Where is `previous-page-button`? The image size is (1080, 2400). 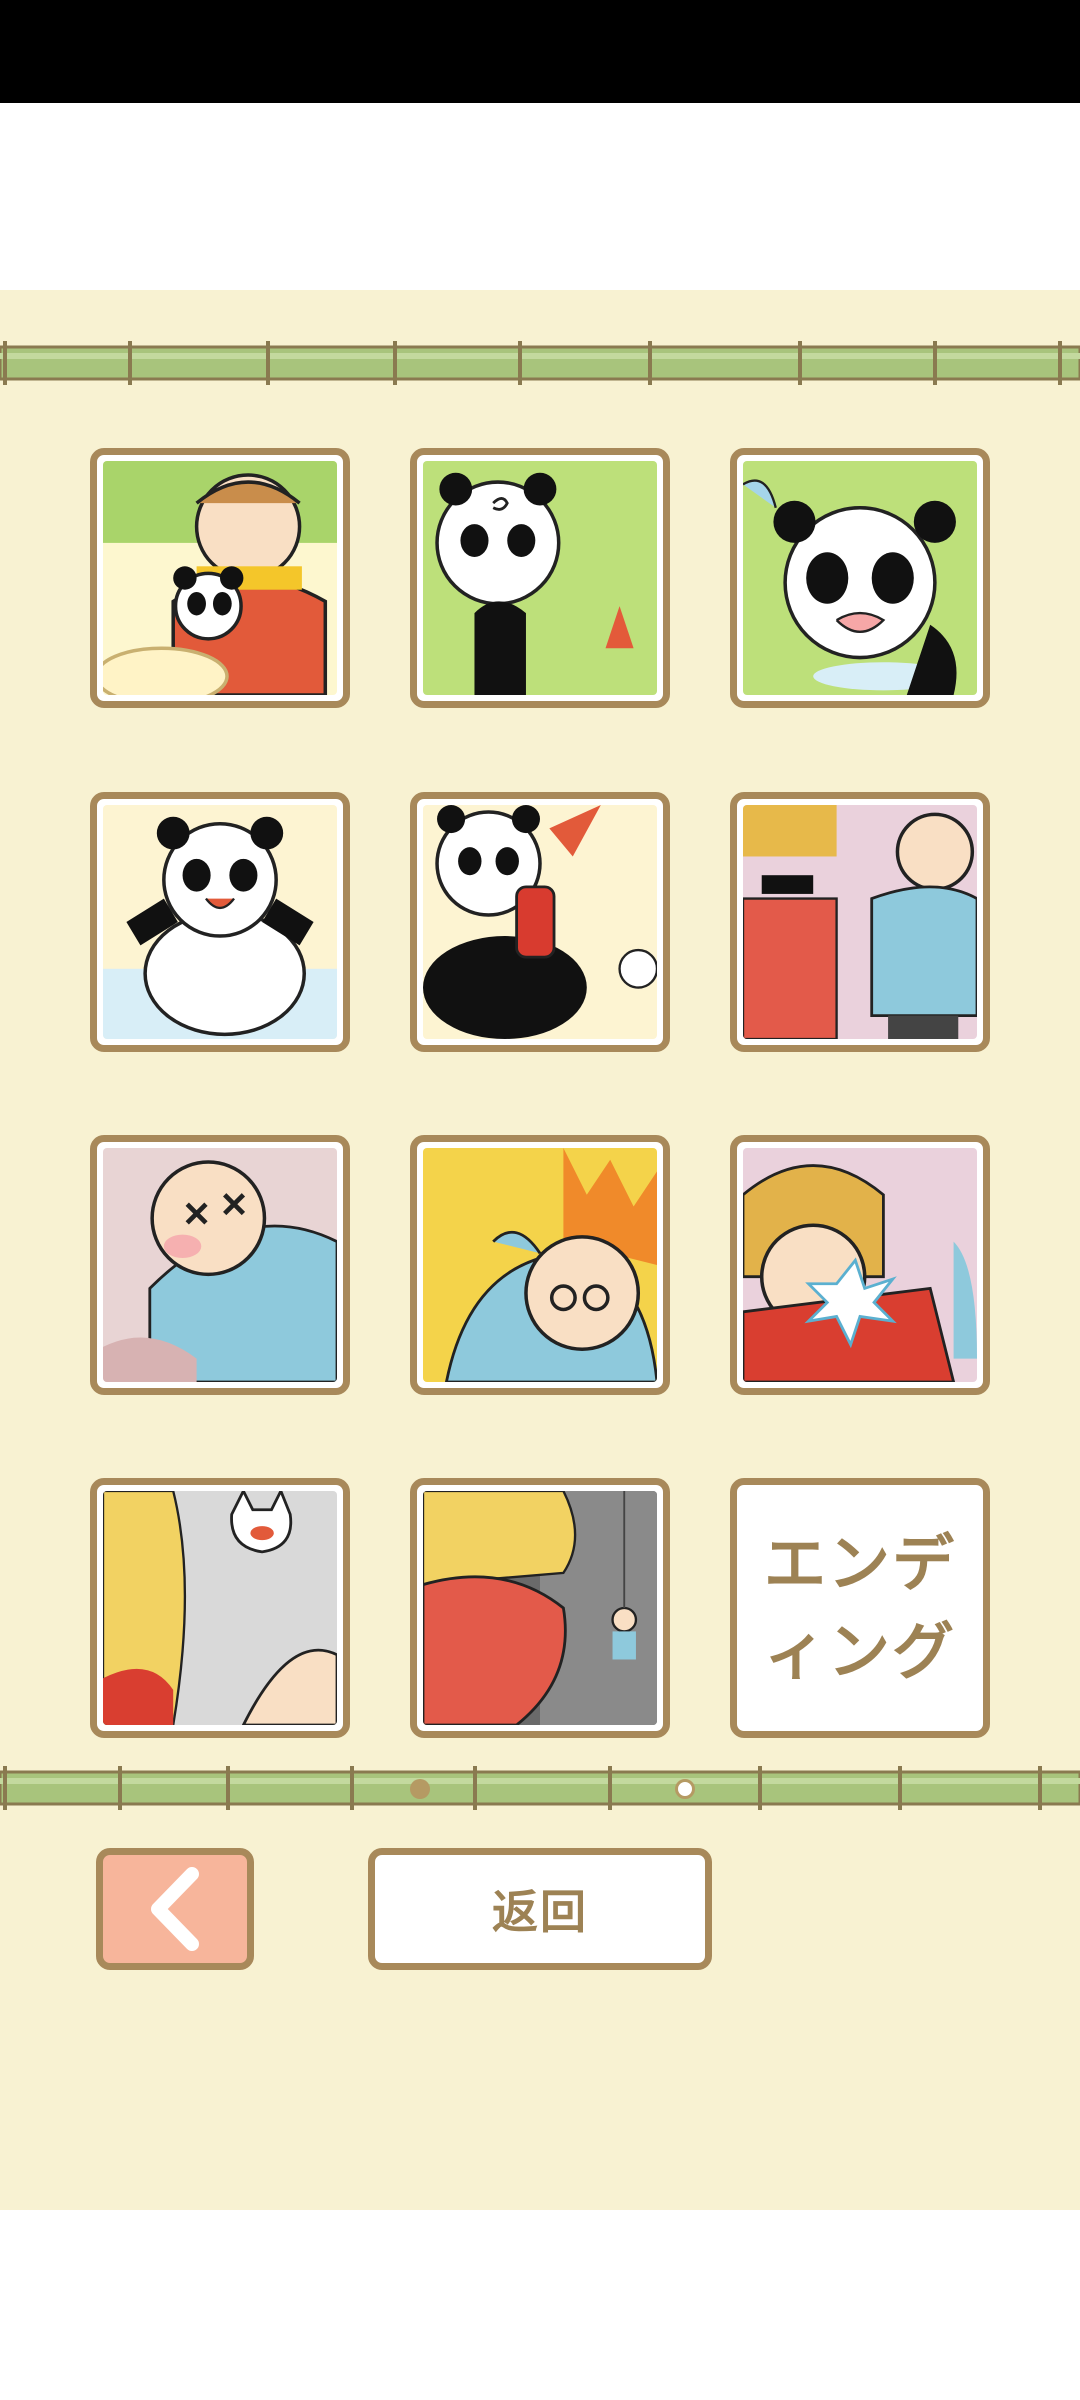
previous-page-button is located at coordinates (175, 1909).